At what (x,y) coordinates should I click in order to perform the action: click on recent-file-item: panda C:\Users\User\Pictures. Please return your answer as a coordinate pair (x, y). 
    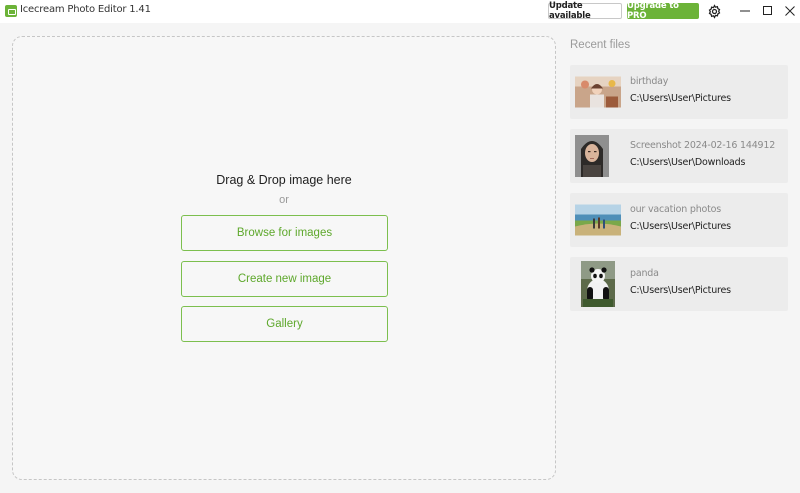
    Looking at the image, I should click on (679, 284).